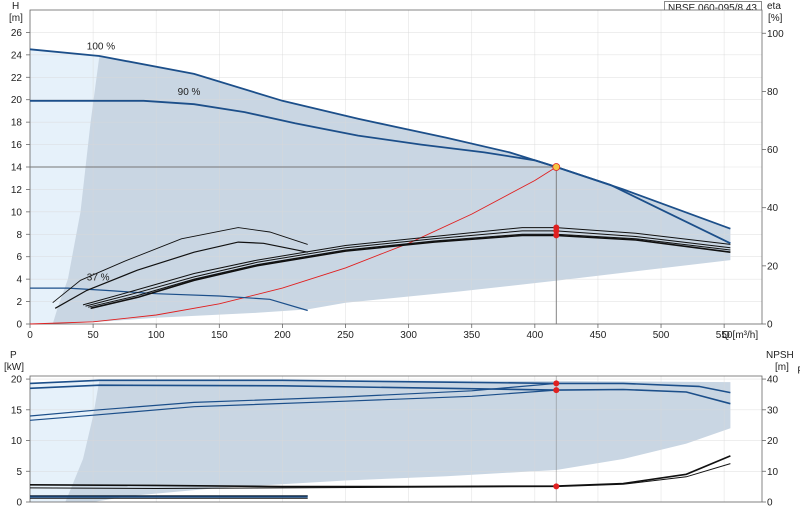 The image size is (800, 520). I want to click on q-tick-label: 350, so click(471, 335).